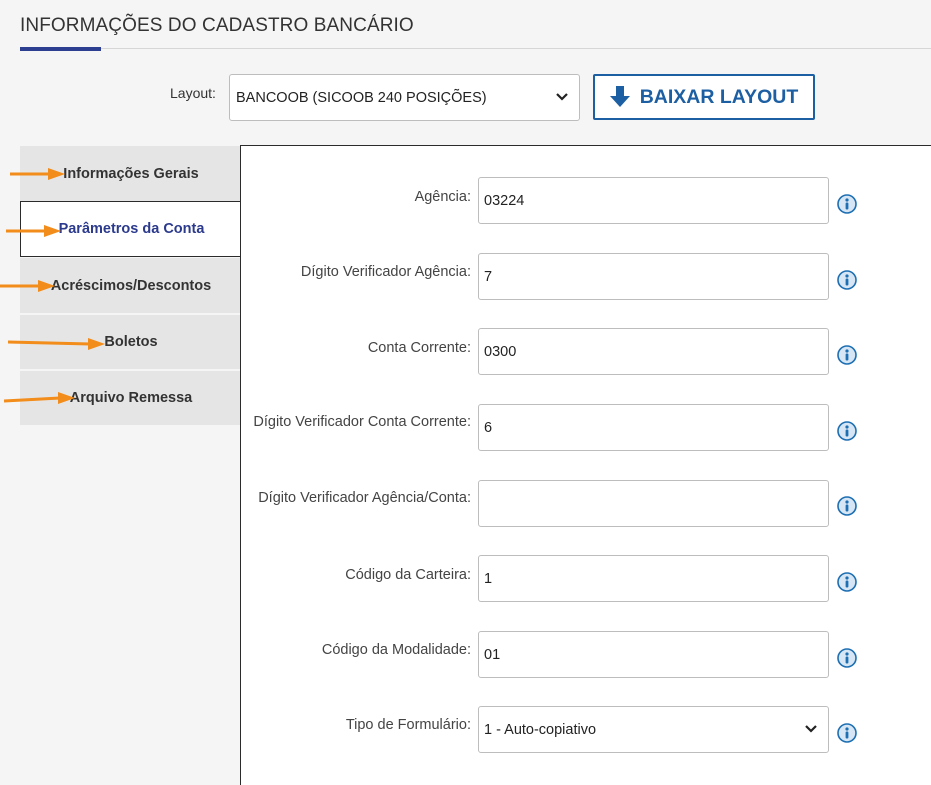 The width and height of the screenshot is (931, 785). Describe the element at coordinates (653, 729) in the screenshot. I see `tipo-formulario-select: 1 - Auto-copiativo` at that location.